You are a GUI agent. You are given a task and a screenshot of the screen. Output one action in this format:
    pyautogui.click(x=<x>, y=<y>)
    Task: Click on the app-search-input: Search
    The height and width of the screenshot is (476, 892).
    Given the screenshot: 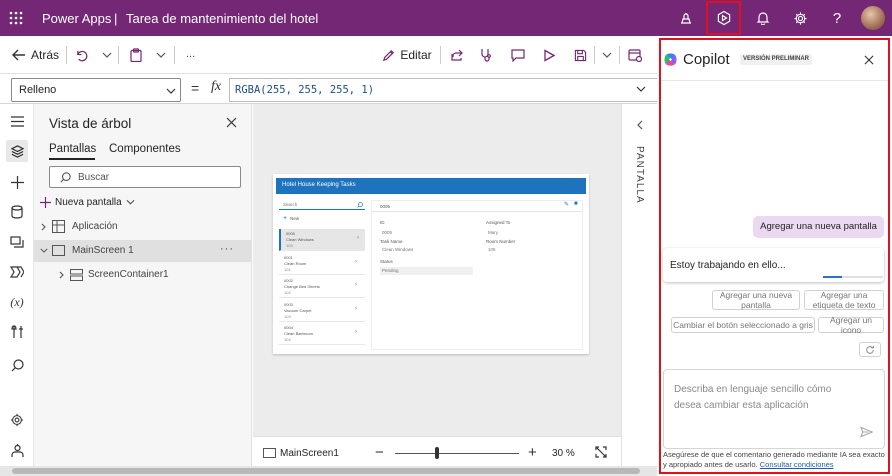 What is the action you would take?
    pyautogui.click(x=322, y=205)
    